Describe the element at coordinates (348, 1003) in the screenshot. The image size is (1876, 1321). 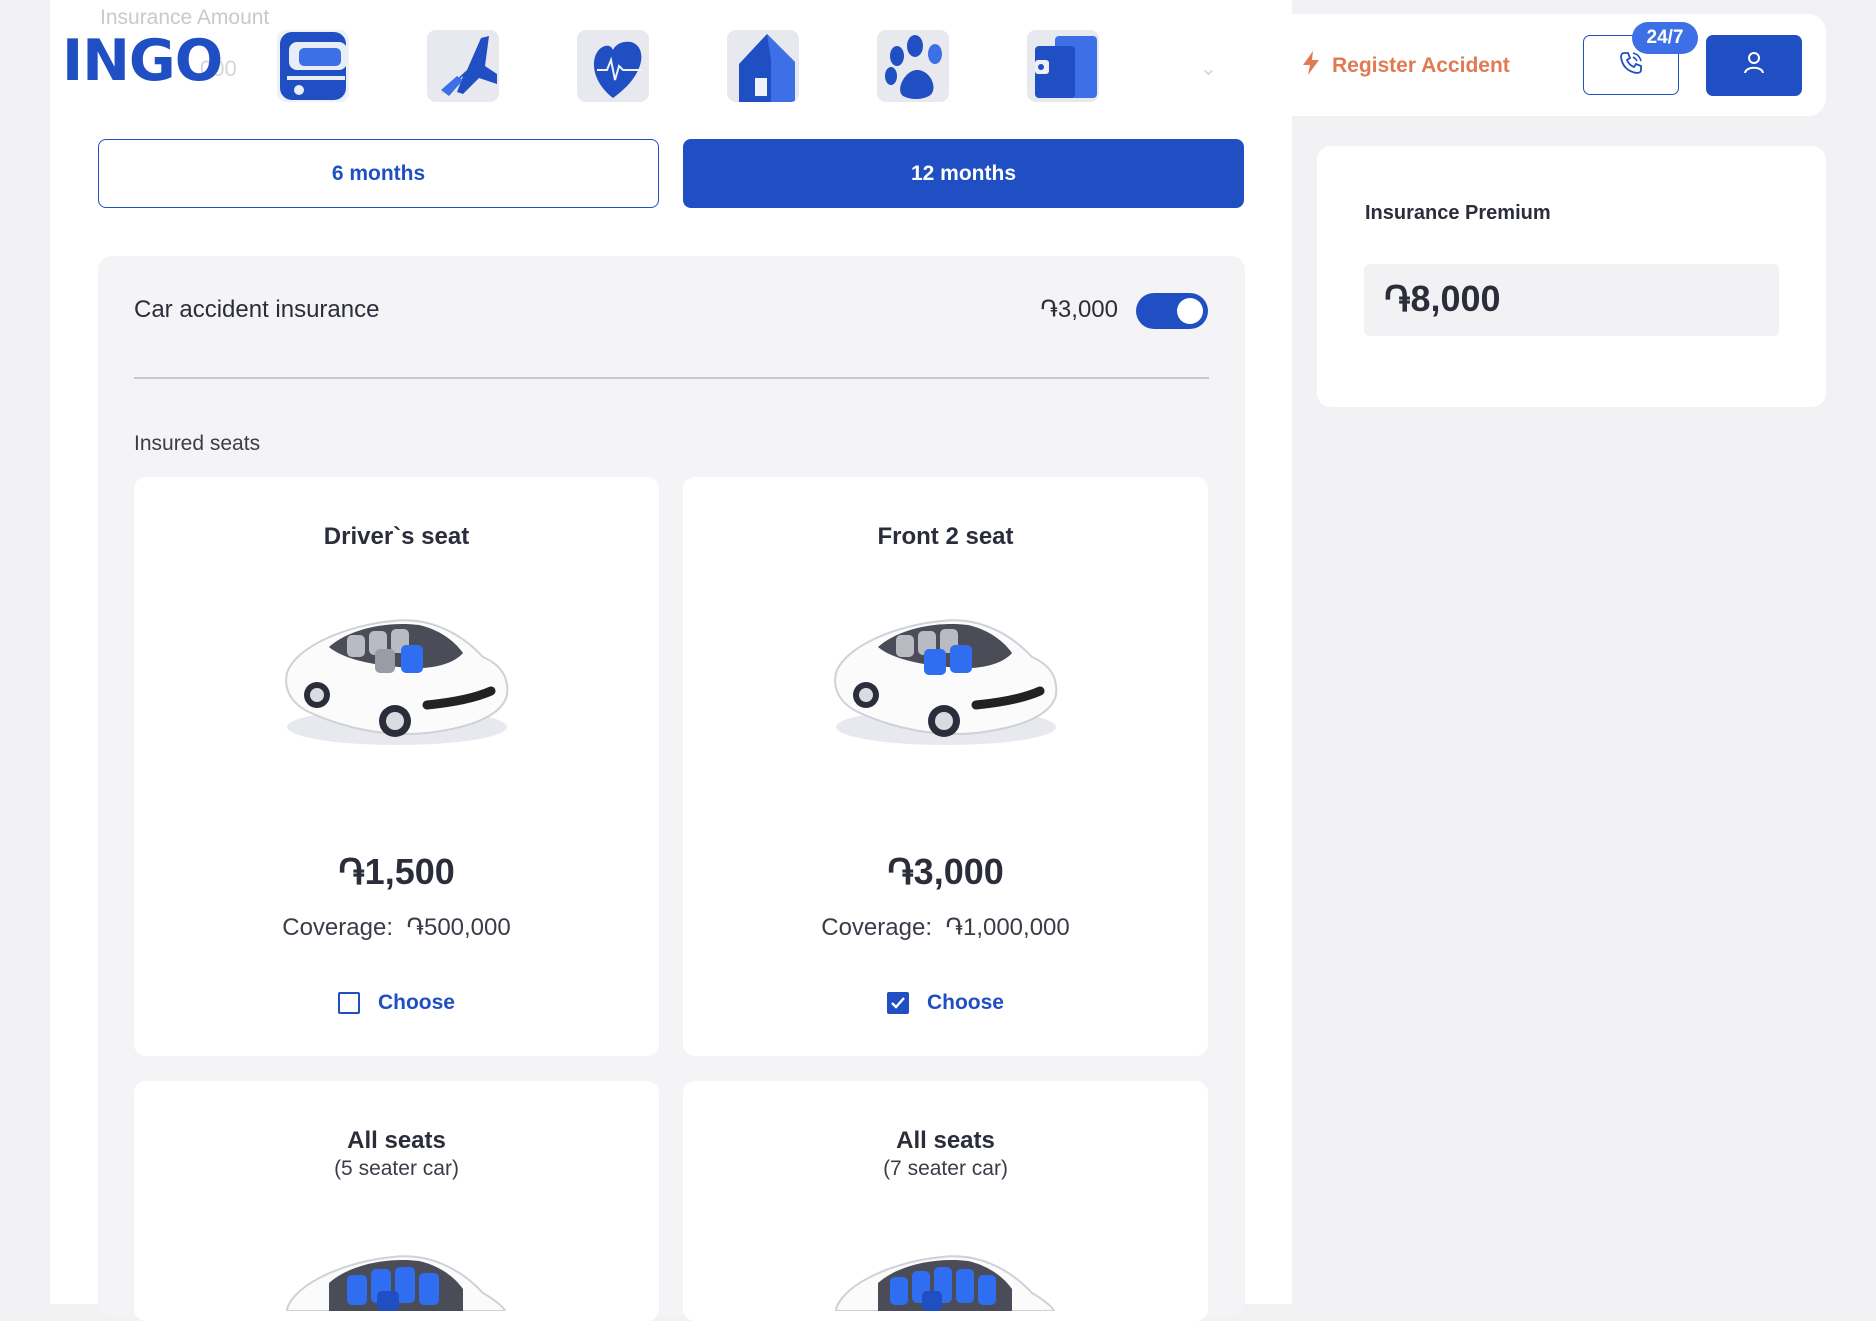
I see `checkbox-unchecked` at that location.